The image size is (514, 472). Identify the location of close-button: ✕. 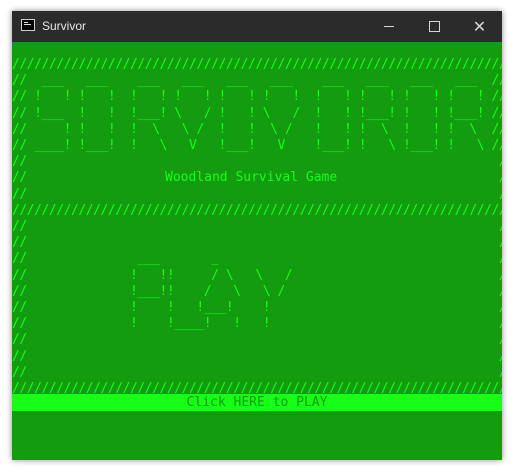
(479, 26).